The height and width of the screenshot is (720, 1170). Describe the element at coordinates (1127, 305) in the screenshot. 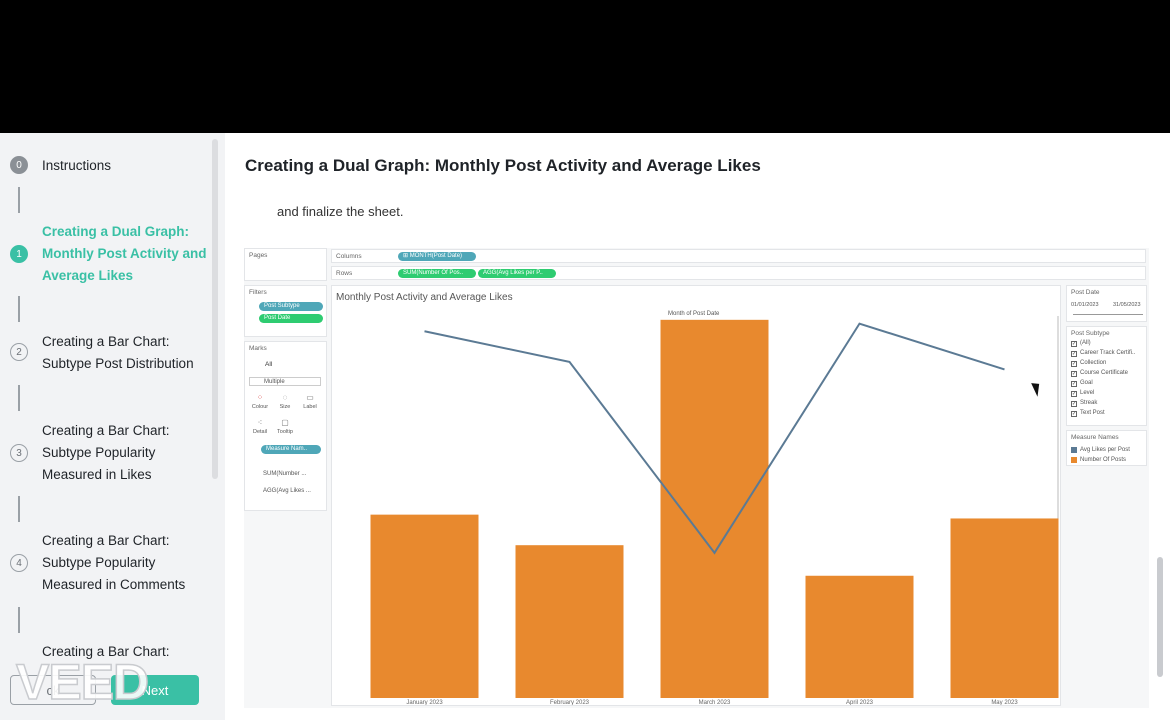

I see `date-to: 31/05/2023` at that location.